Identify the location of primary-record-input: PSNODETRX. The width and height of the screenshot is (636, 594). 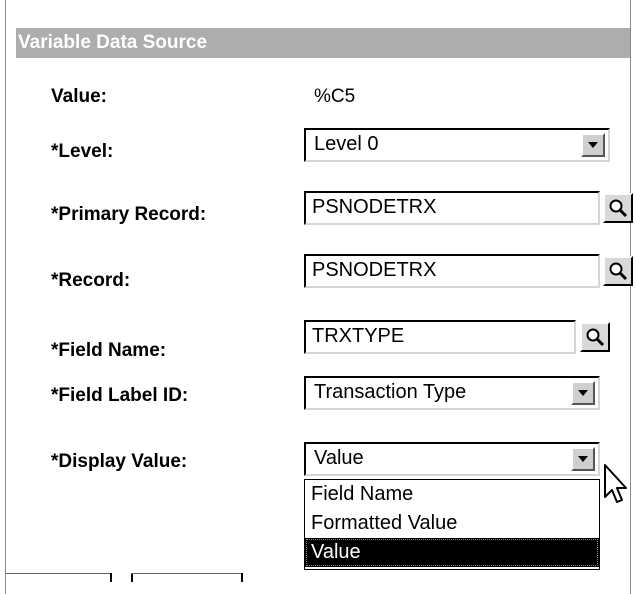
(452, 208).